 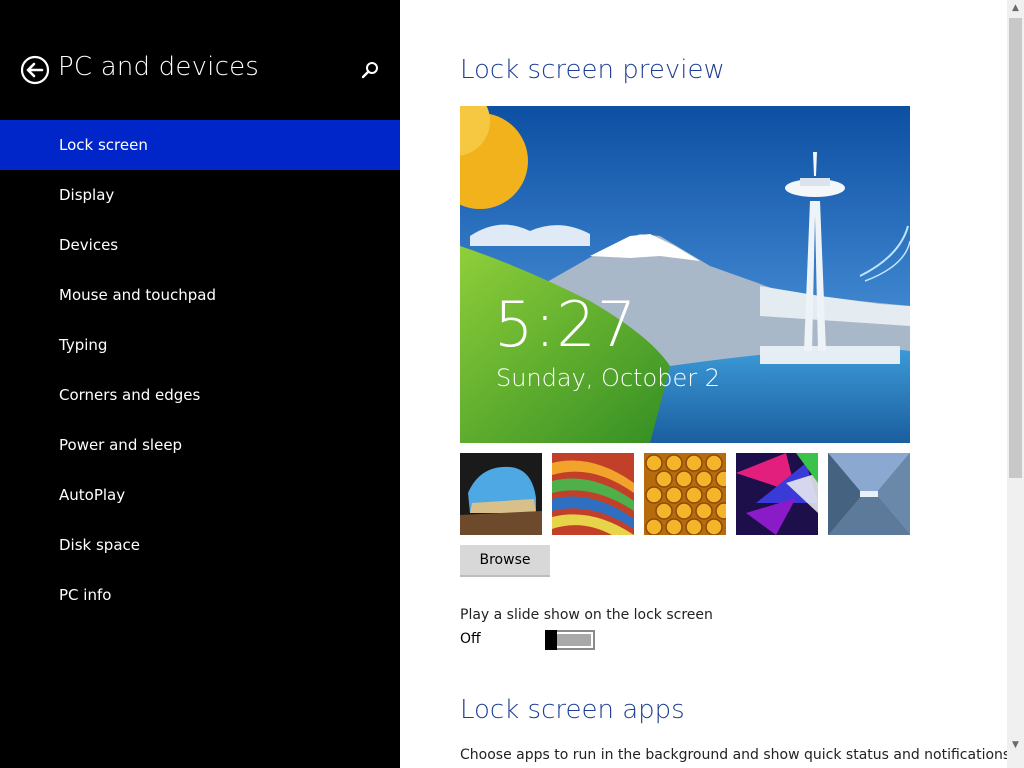 I want to click on scroll-down-arrow-icon: ▼, so click(x=1015, y=745).